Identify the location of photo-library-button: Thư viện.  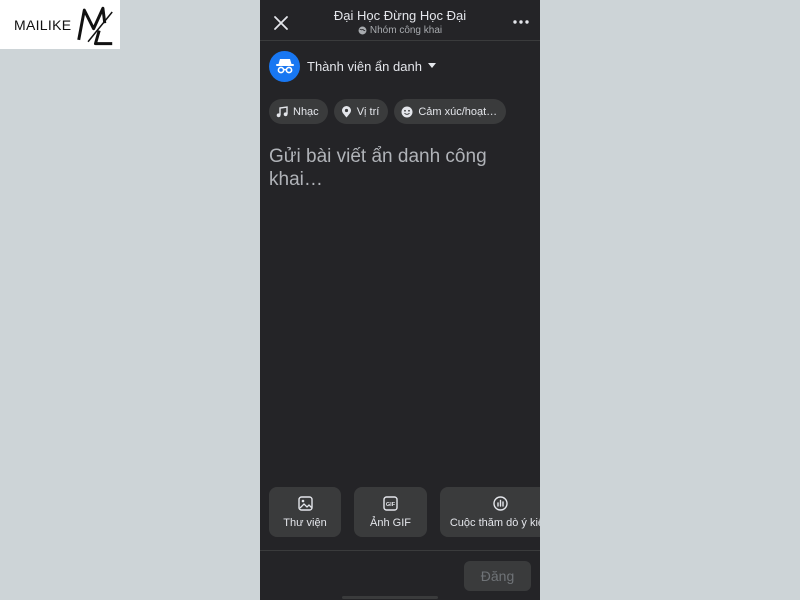
(305, 512).